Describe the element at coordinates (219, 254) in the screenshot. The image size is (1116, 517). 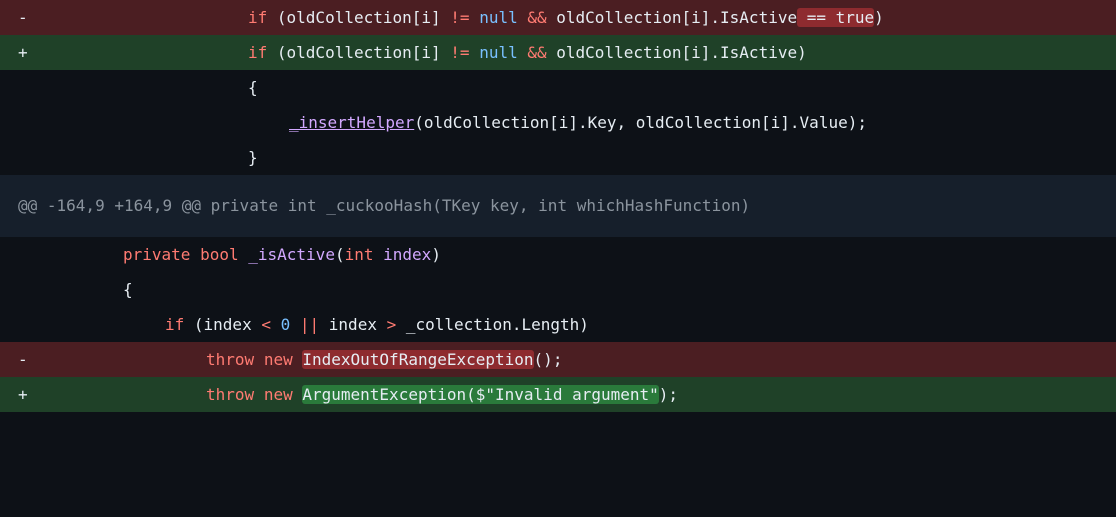
I see `type-keyword: bool` at that location.